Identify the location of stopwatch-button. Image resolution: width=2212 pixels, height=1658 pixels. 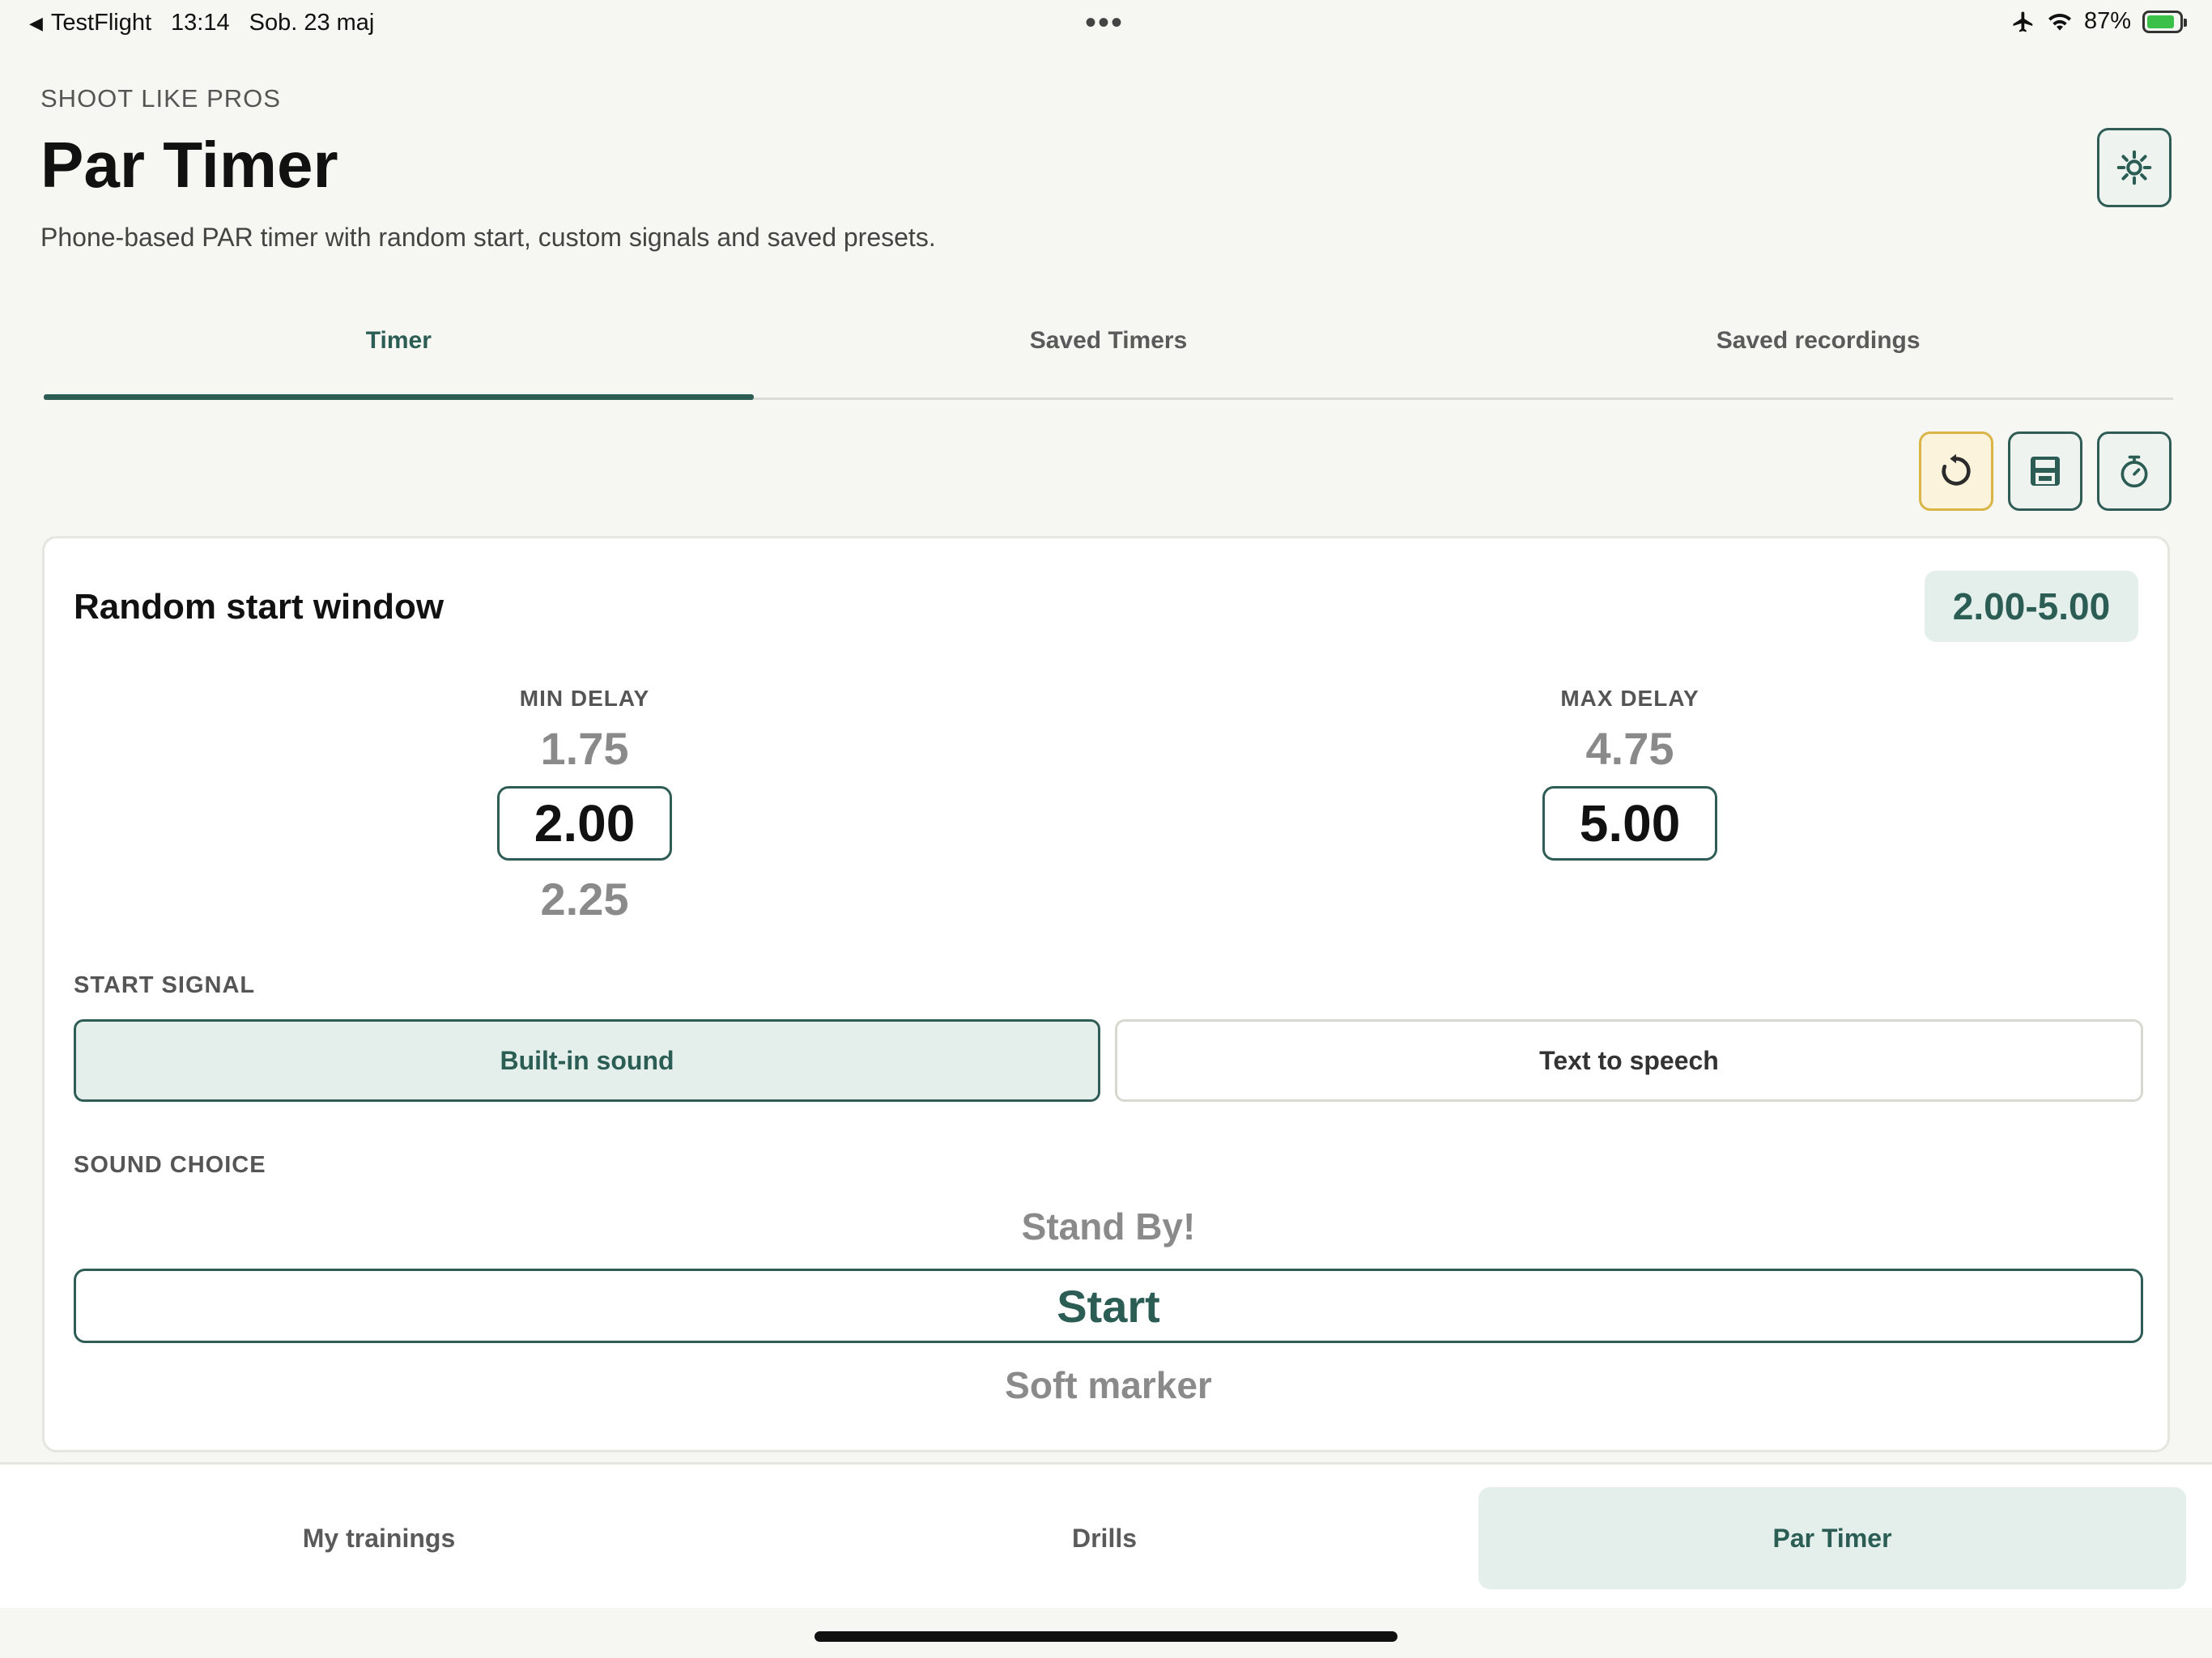
(2134, 471).